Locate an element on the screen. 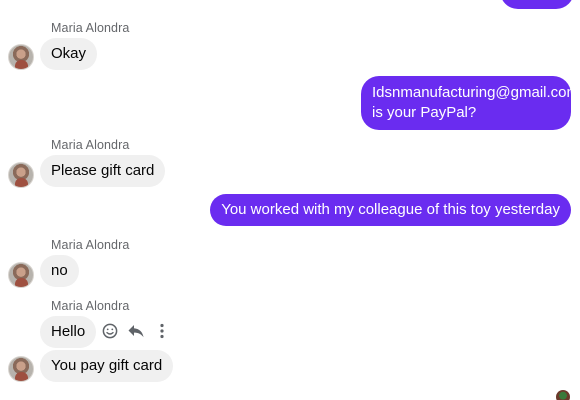 This screenshot has width=580, height=400. message-bubble-incoming: Okay is located at coordinates (69, 54).